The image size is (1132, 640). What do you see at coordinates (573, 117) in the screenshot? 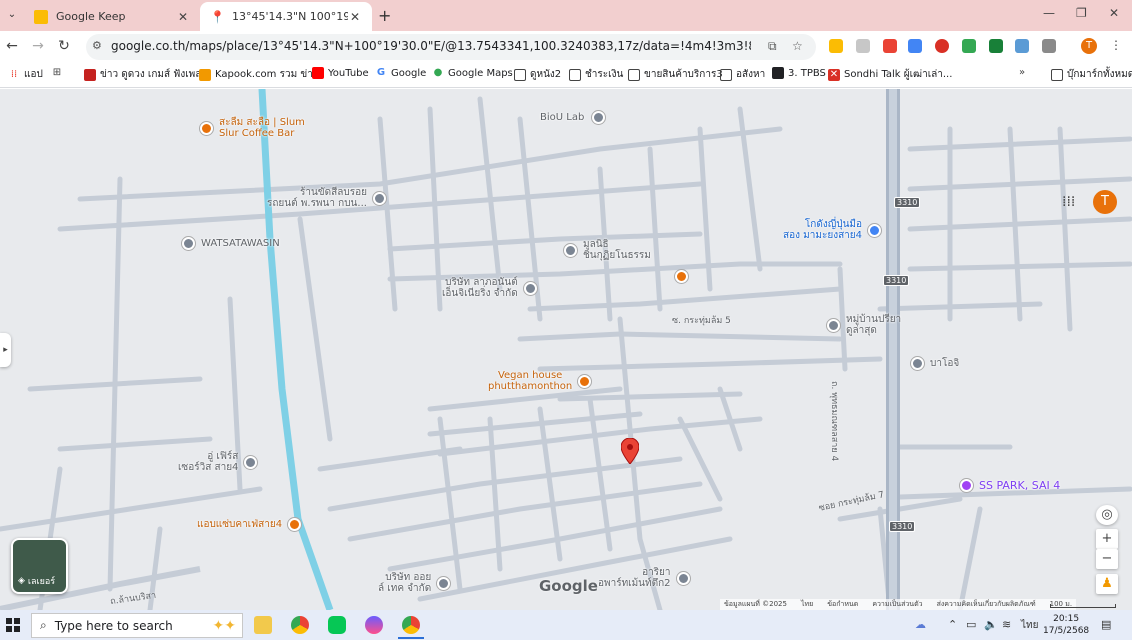
I see `poi-biou-lab: BioU Lab` at bounding box center [573, 117].